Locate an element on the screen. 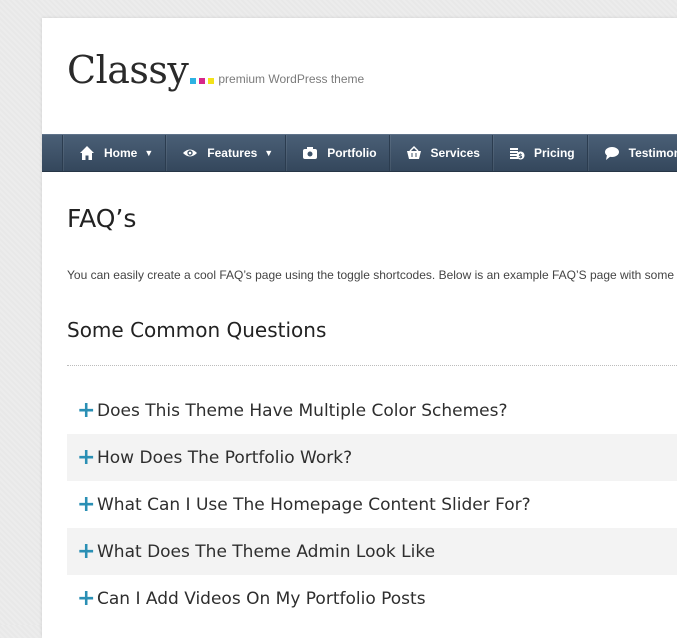  basket-icon is located at coordinates (413, 152).